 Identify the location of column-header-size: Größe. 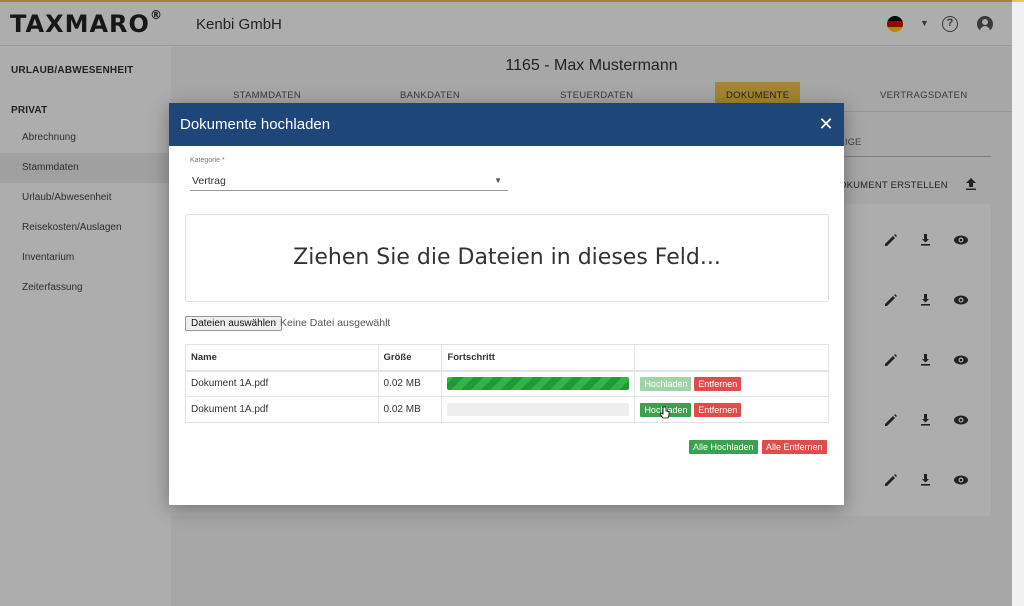
(410, 357).